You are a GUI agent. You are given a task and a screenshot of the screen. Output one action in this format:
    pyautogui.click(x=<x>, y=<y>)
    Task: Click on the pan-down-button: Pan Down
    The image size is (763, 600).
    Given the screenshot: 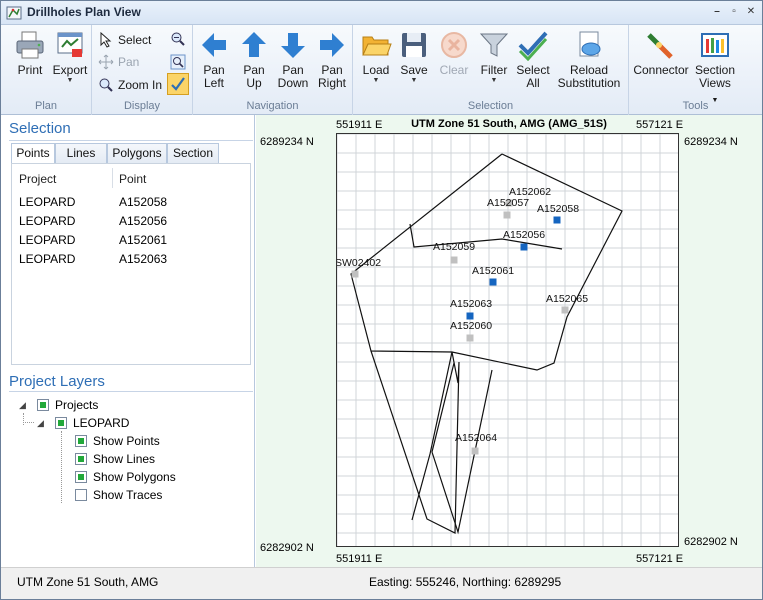 What is the action you would take?
    pyautogui.click(x=293, y=59)
    